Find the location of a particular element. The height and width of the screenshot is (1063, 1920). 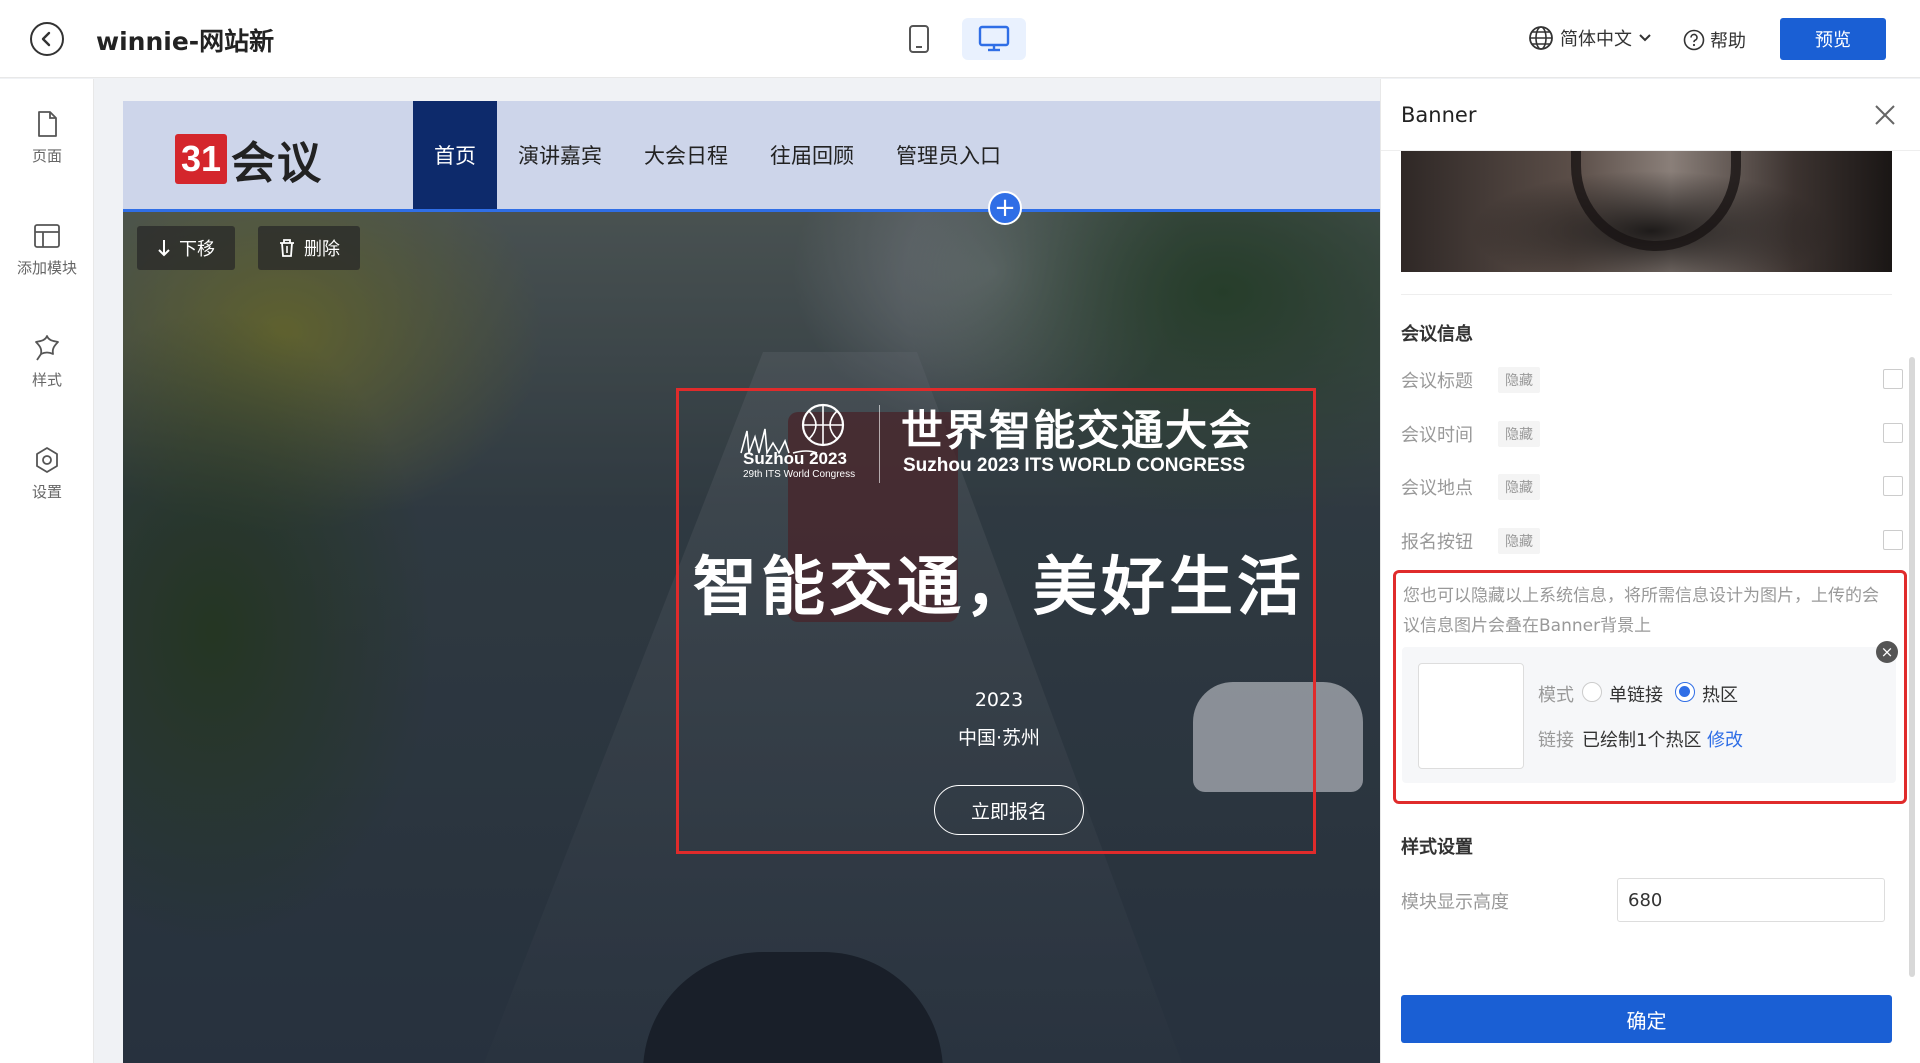

divider is located at coordinates (1646, 294).